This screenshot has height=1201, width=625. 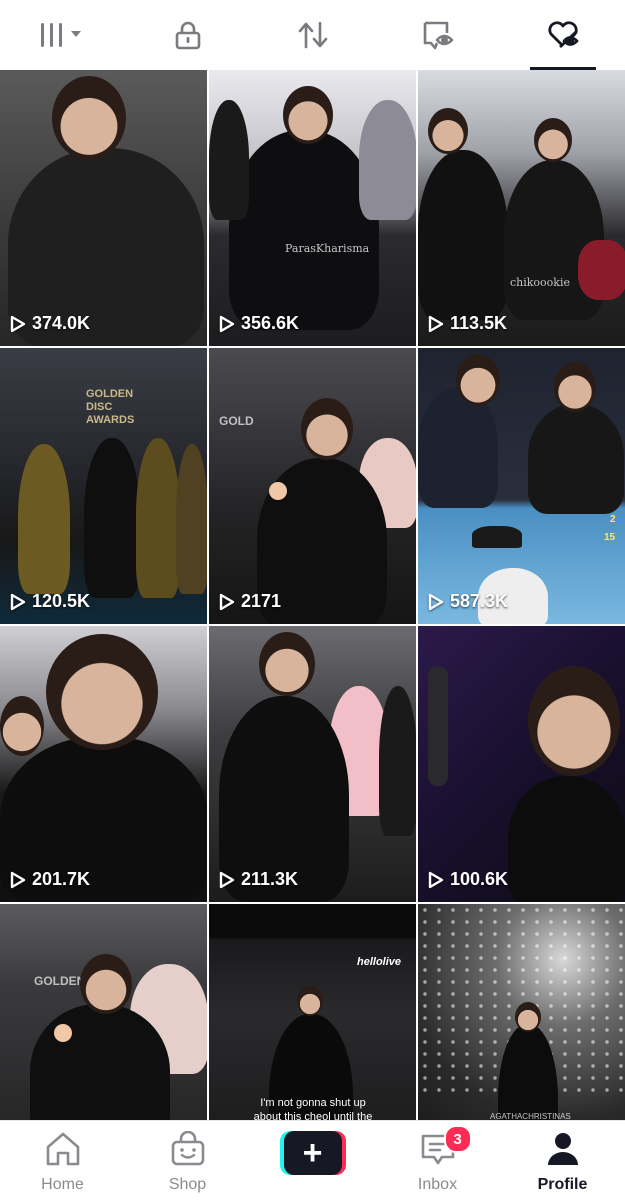 I want to click on nav-profile: Profile, so click(x=562, y=1161).